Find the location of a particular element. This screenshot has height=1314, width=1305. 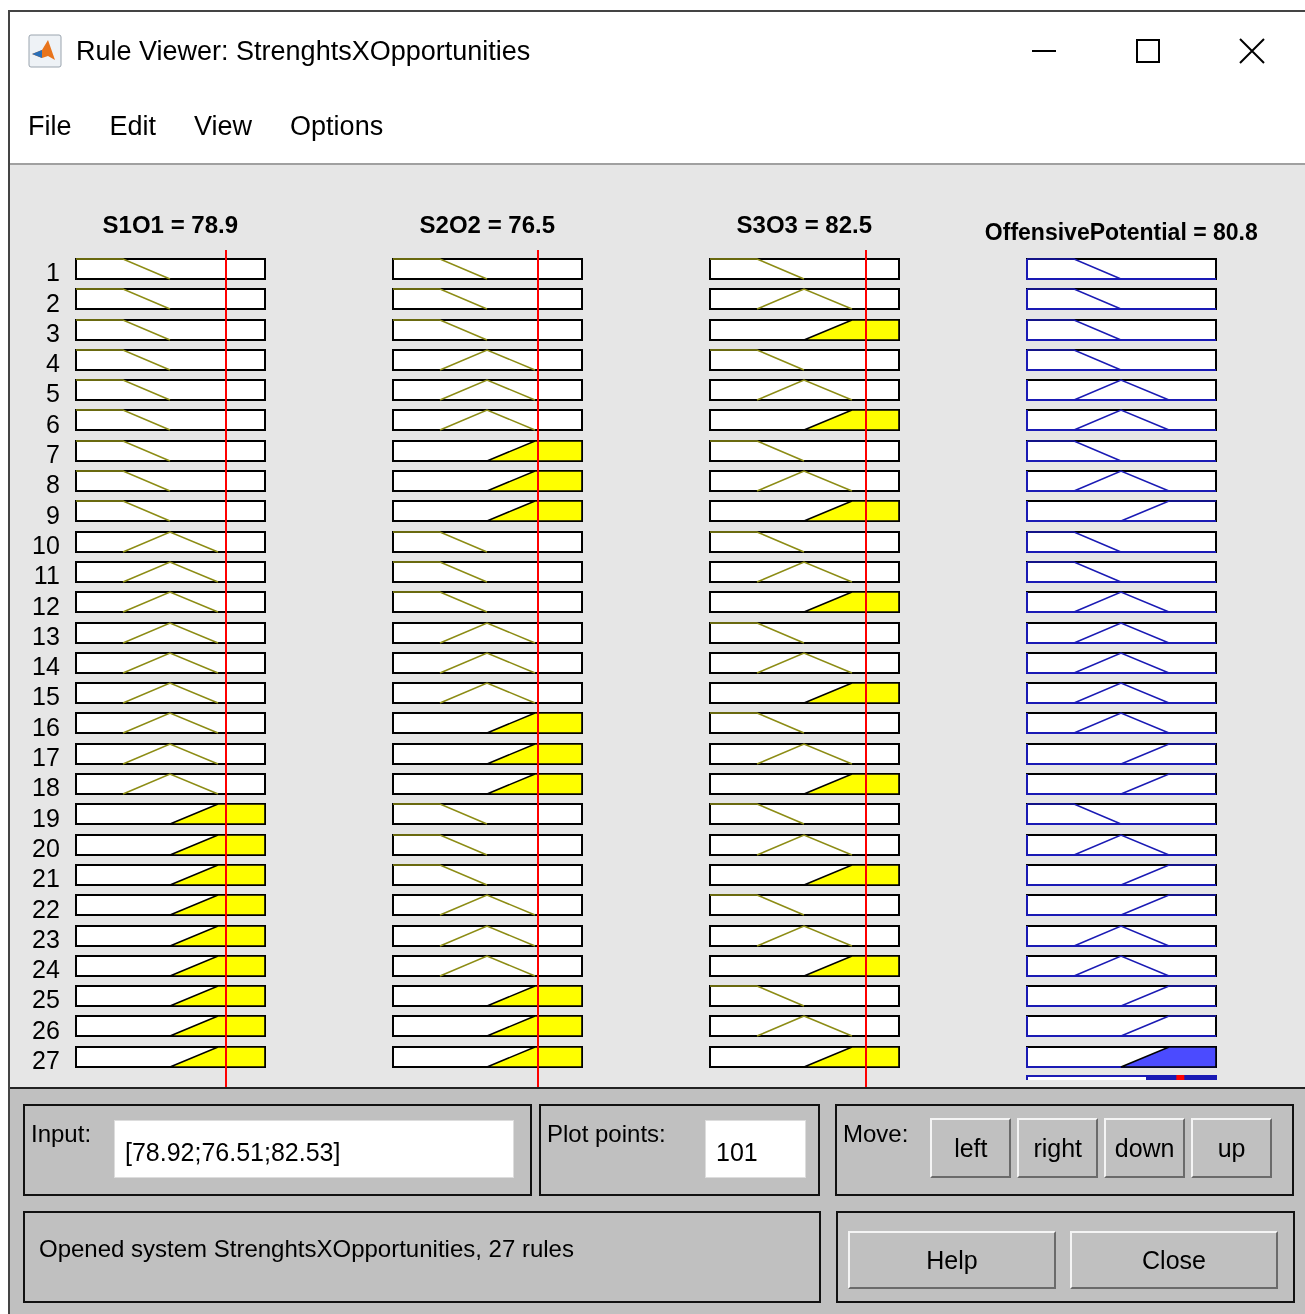

variable-heading: OffensivePotential = 80.8 is located at coordinates (1121, 232).